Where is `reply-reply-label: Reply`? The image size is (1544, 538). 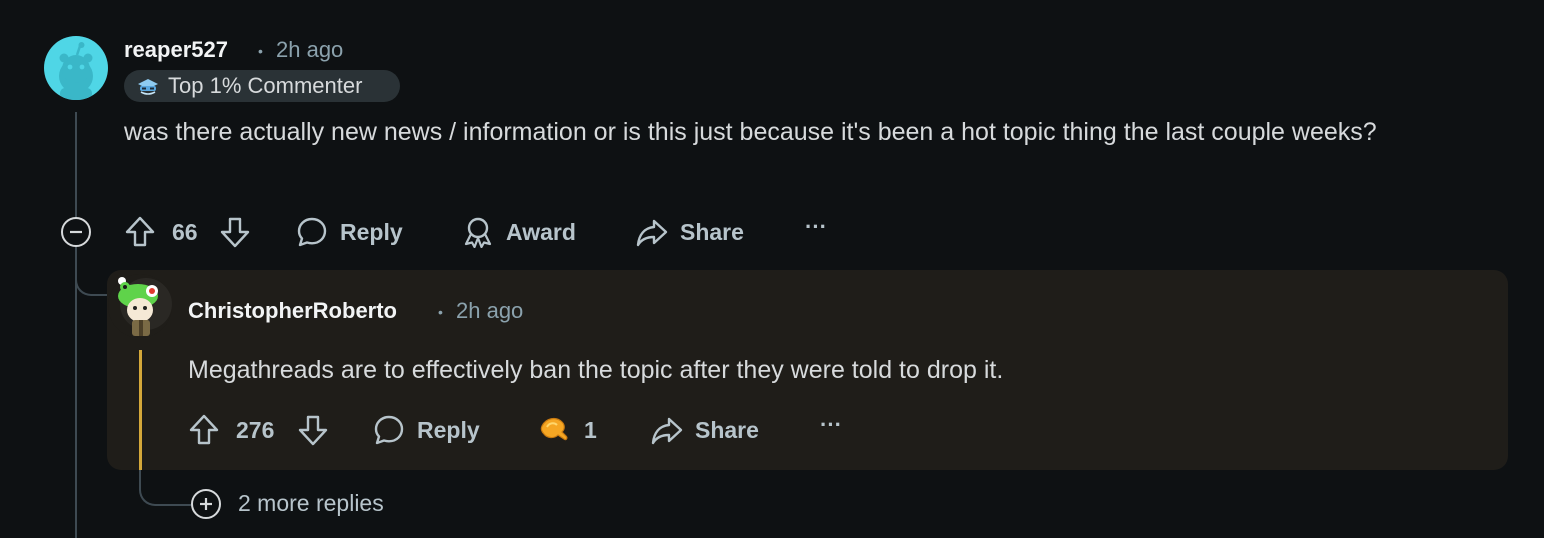 reply-reply-label: Reply is located at coordinates (448, 429).